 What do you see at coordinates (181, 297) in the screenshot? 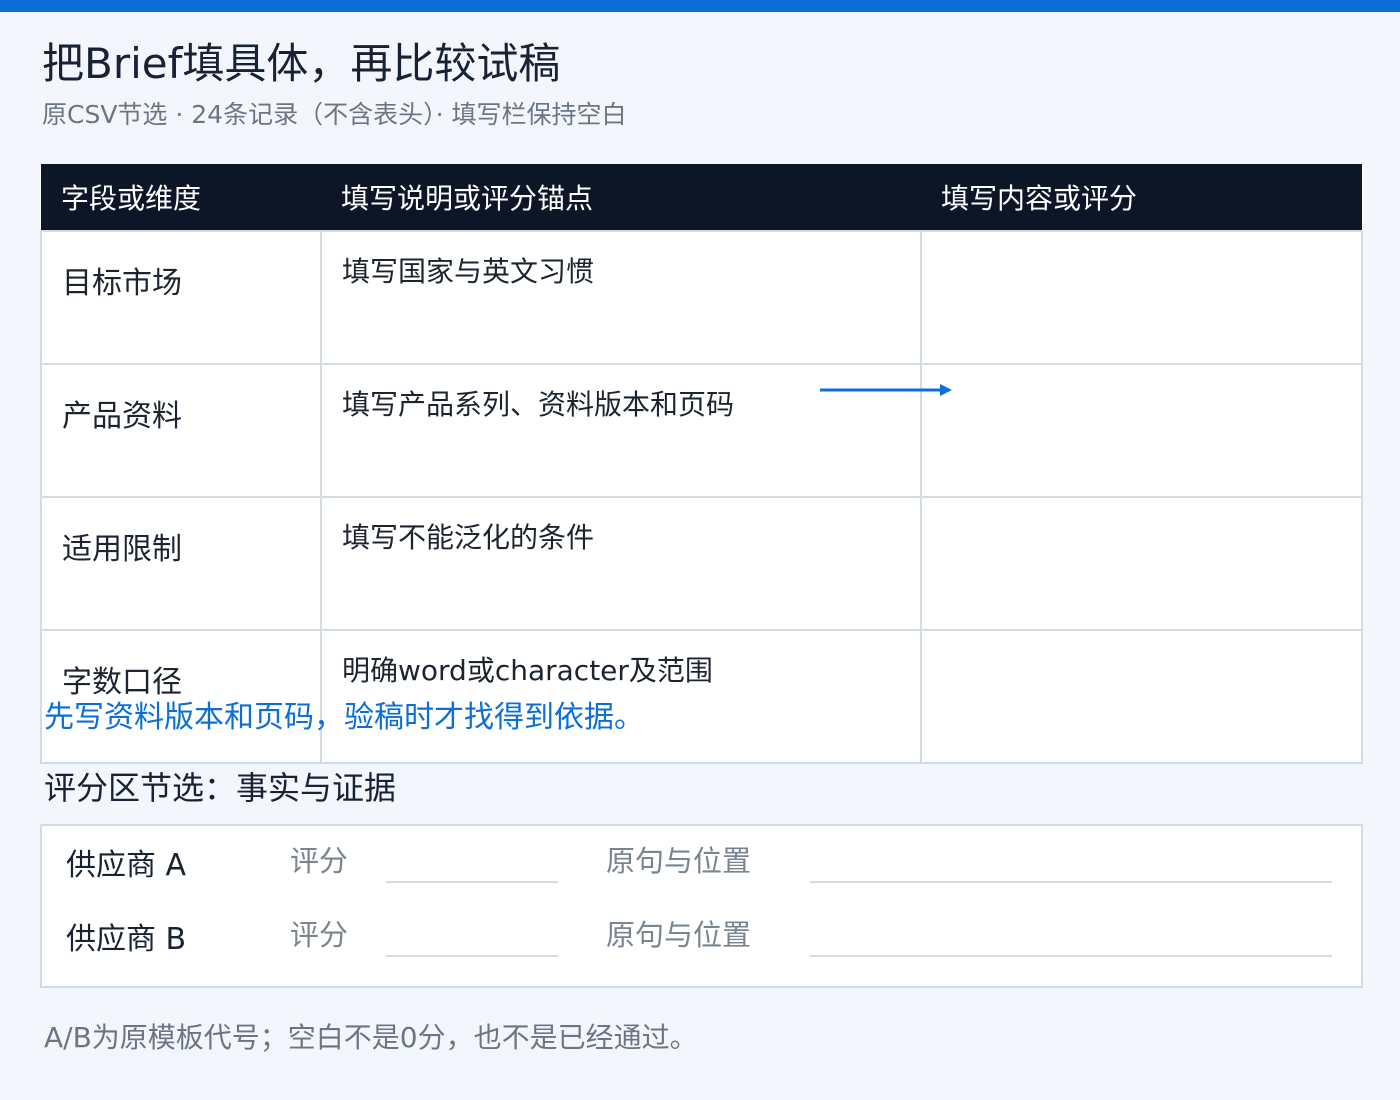
I see `field-cell: 目标市场` at bounding box center [181, 297].